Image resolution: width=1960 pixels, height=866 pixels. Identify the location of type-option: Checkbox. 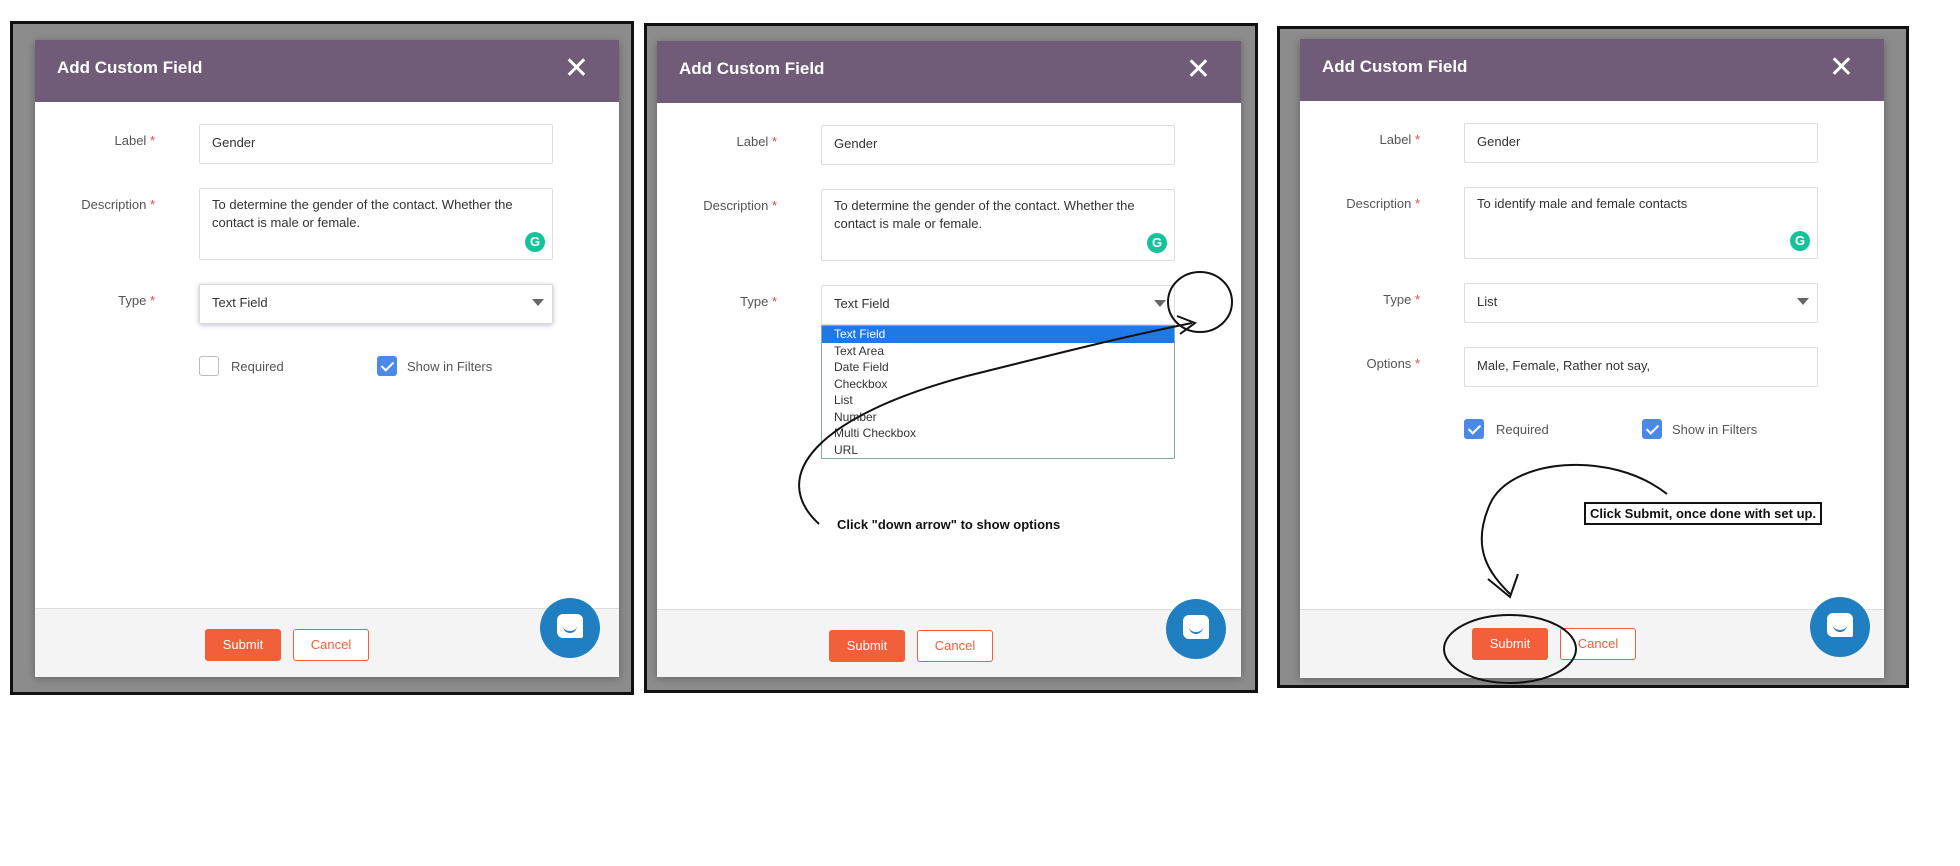
(998, 384).